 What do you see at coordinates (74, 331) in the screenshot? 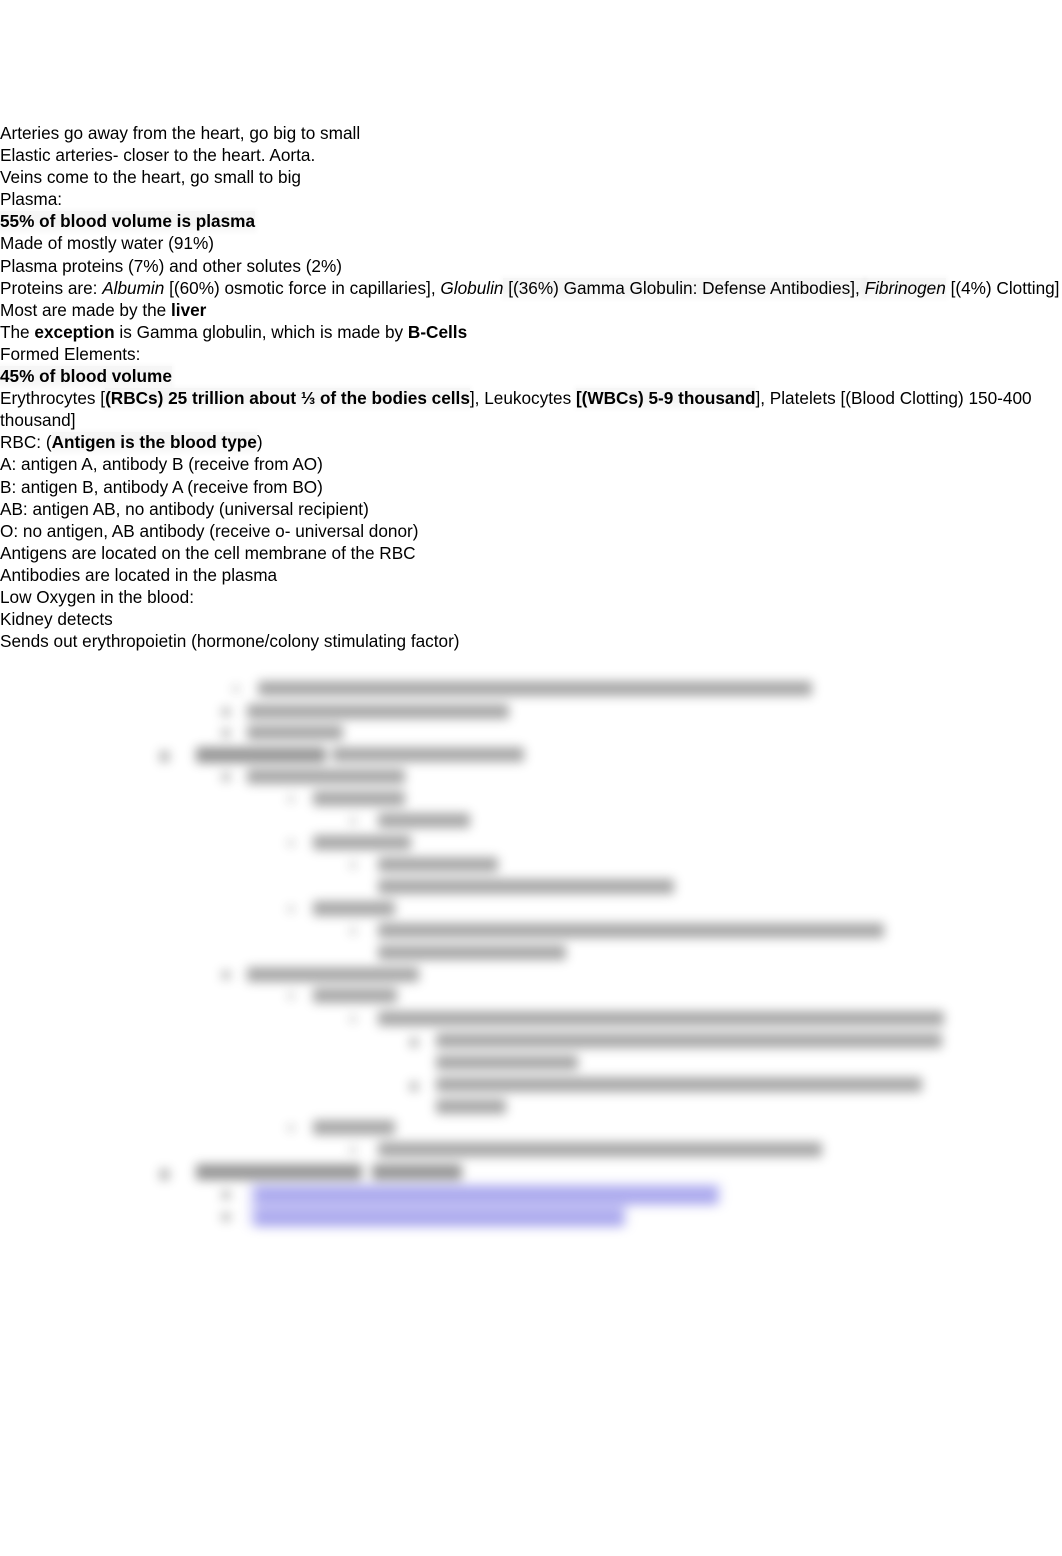
I see `exception-word: exception` at bounding box center [74, 331].